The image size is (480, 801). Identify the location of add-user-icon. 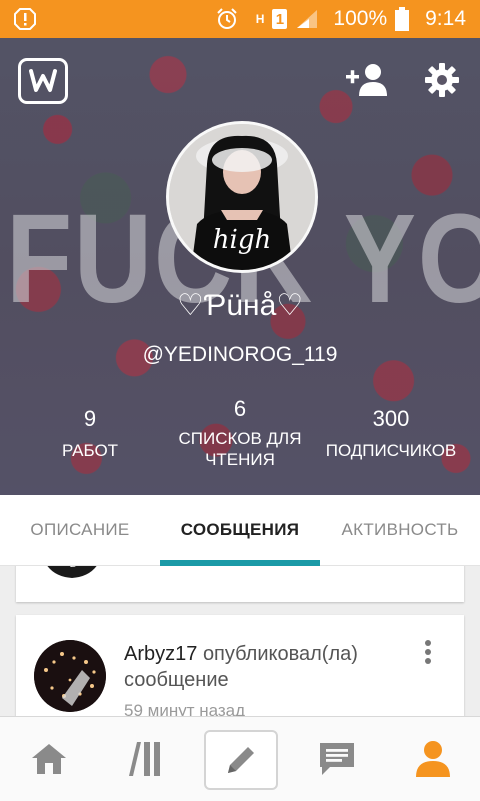
(368, 80).